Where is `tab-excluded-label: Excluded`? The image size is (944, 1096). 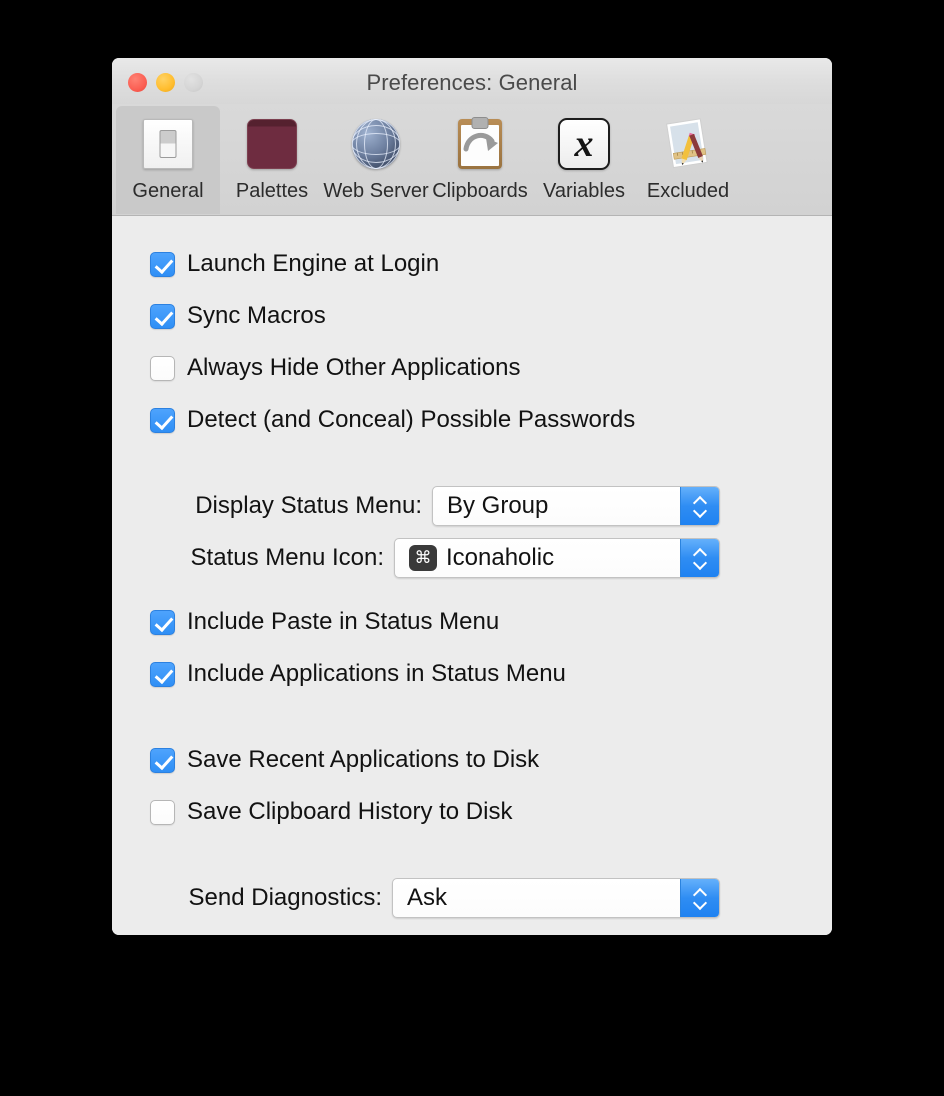 tab-excluded-label: Excluded is located at coordinates (688, 191).